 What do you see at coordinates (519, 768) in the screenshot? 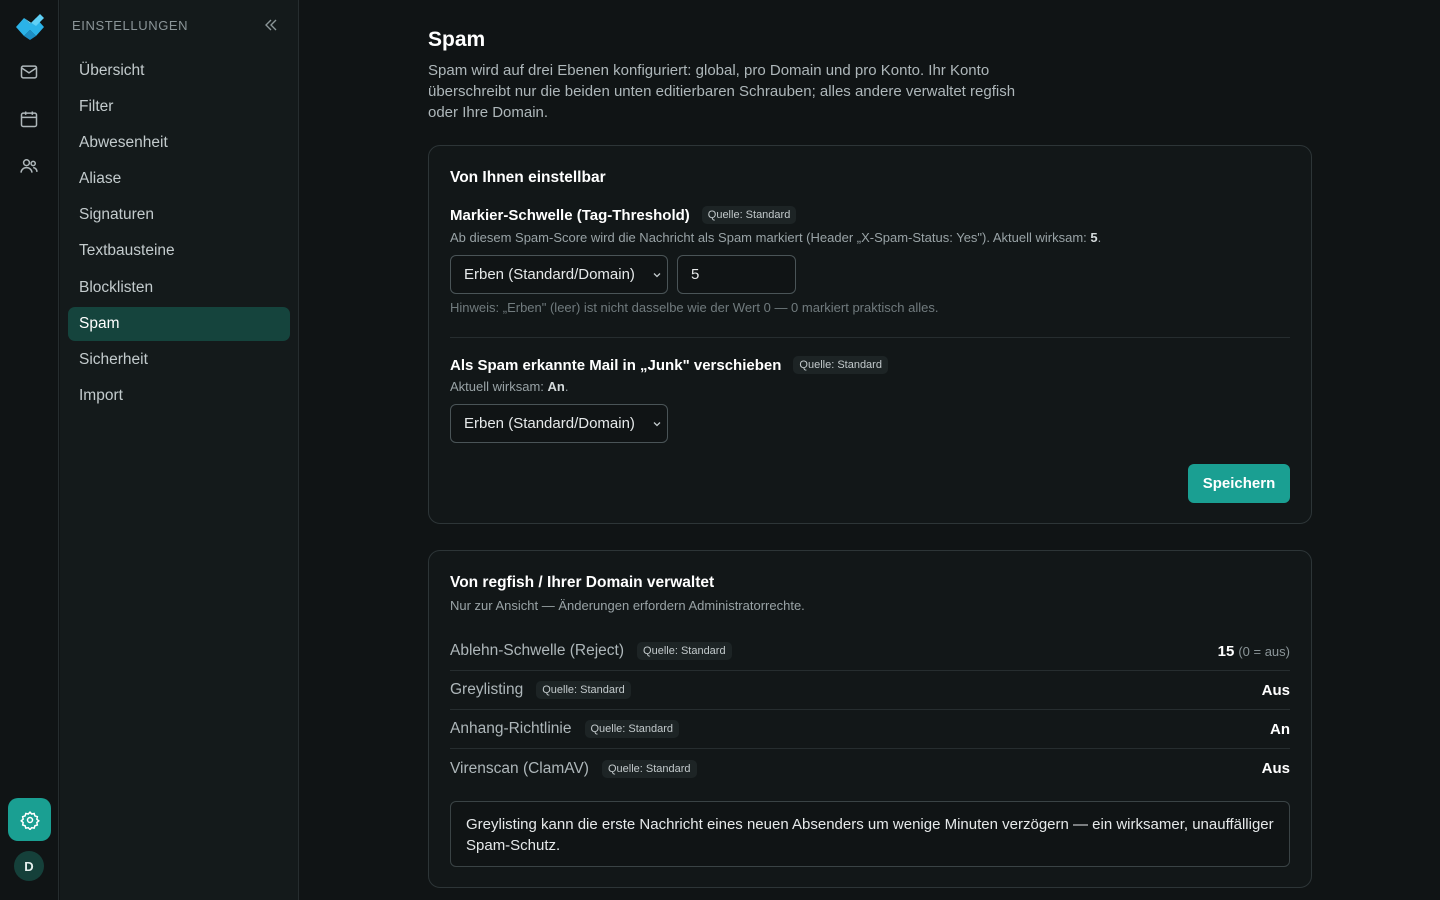
I see `row-label: Virenscan (ClamAV)` at bounding box center [519, 768].